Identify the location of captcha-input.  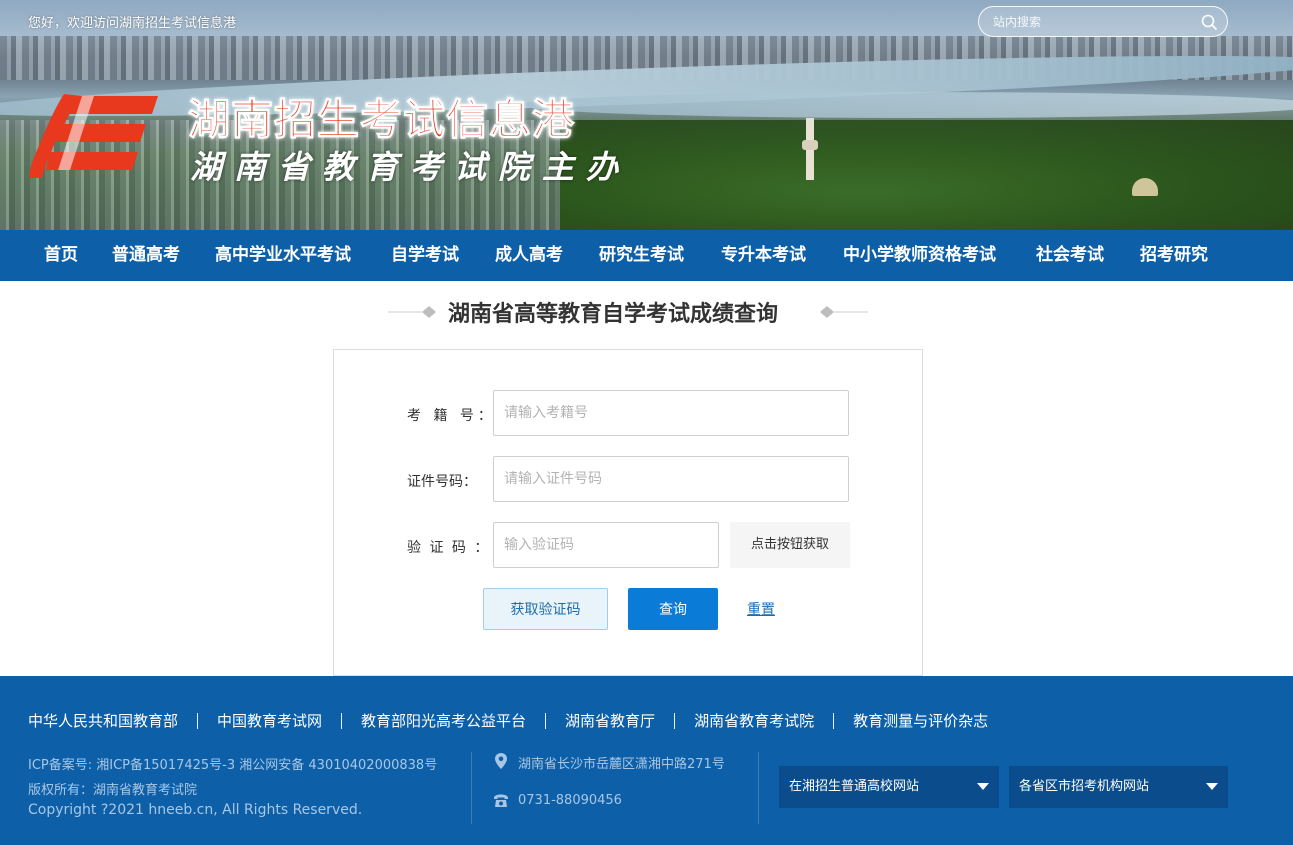
(606, 545).